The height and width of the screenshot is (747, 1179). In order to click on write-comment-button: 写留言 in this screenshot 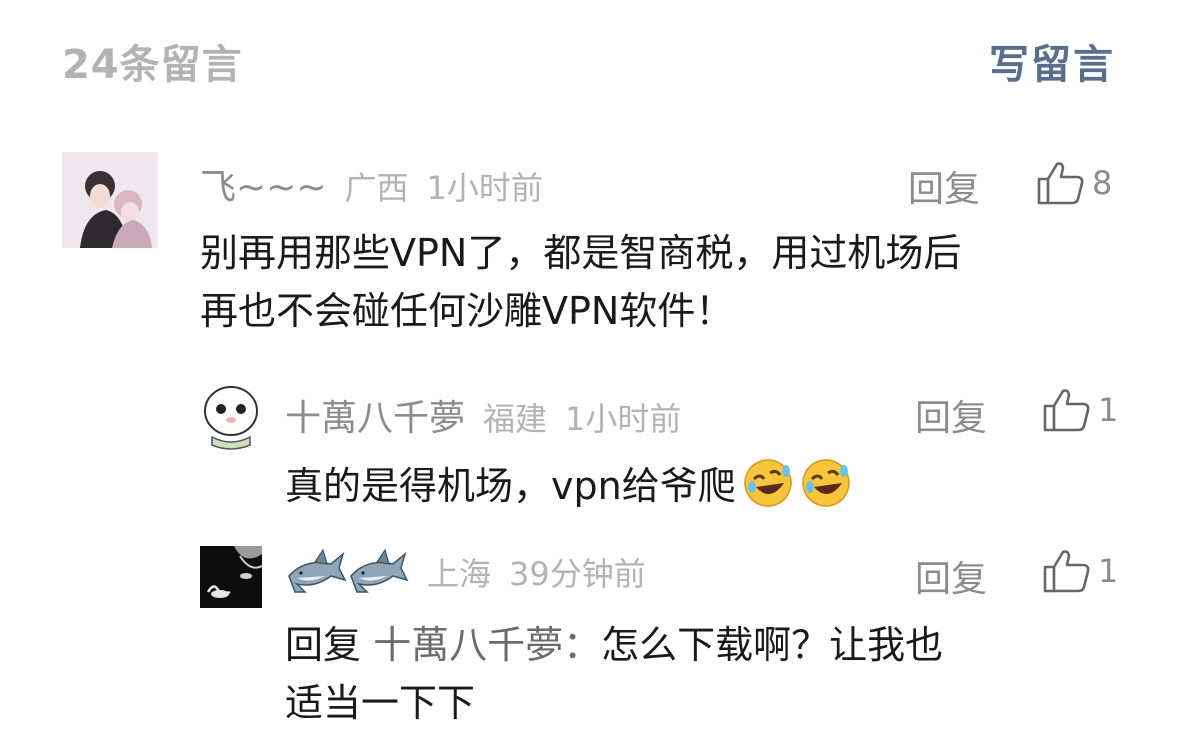, I will do `click(1052, 61)`.